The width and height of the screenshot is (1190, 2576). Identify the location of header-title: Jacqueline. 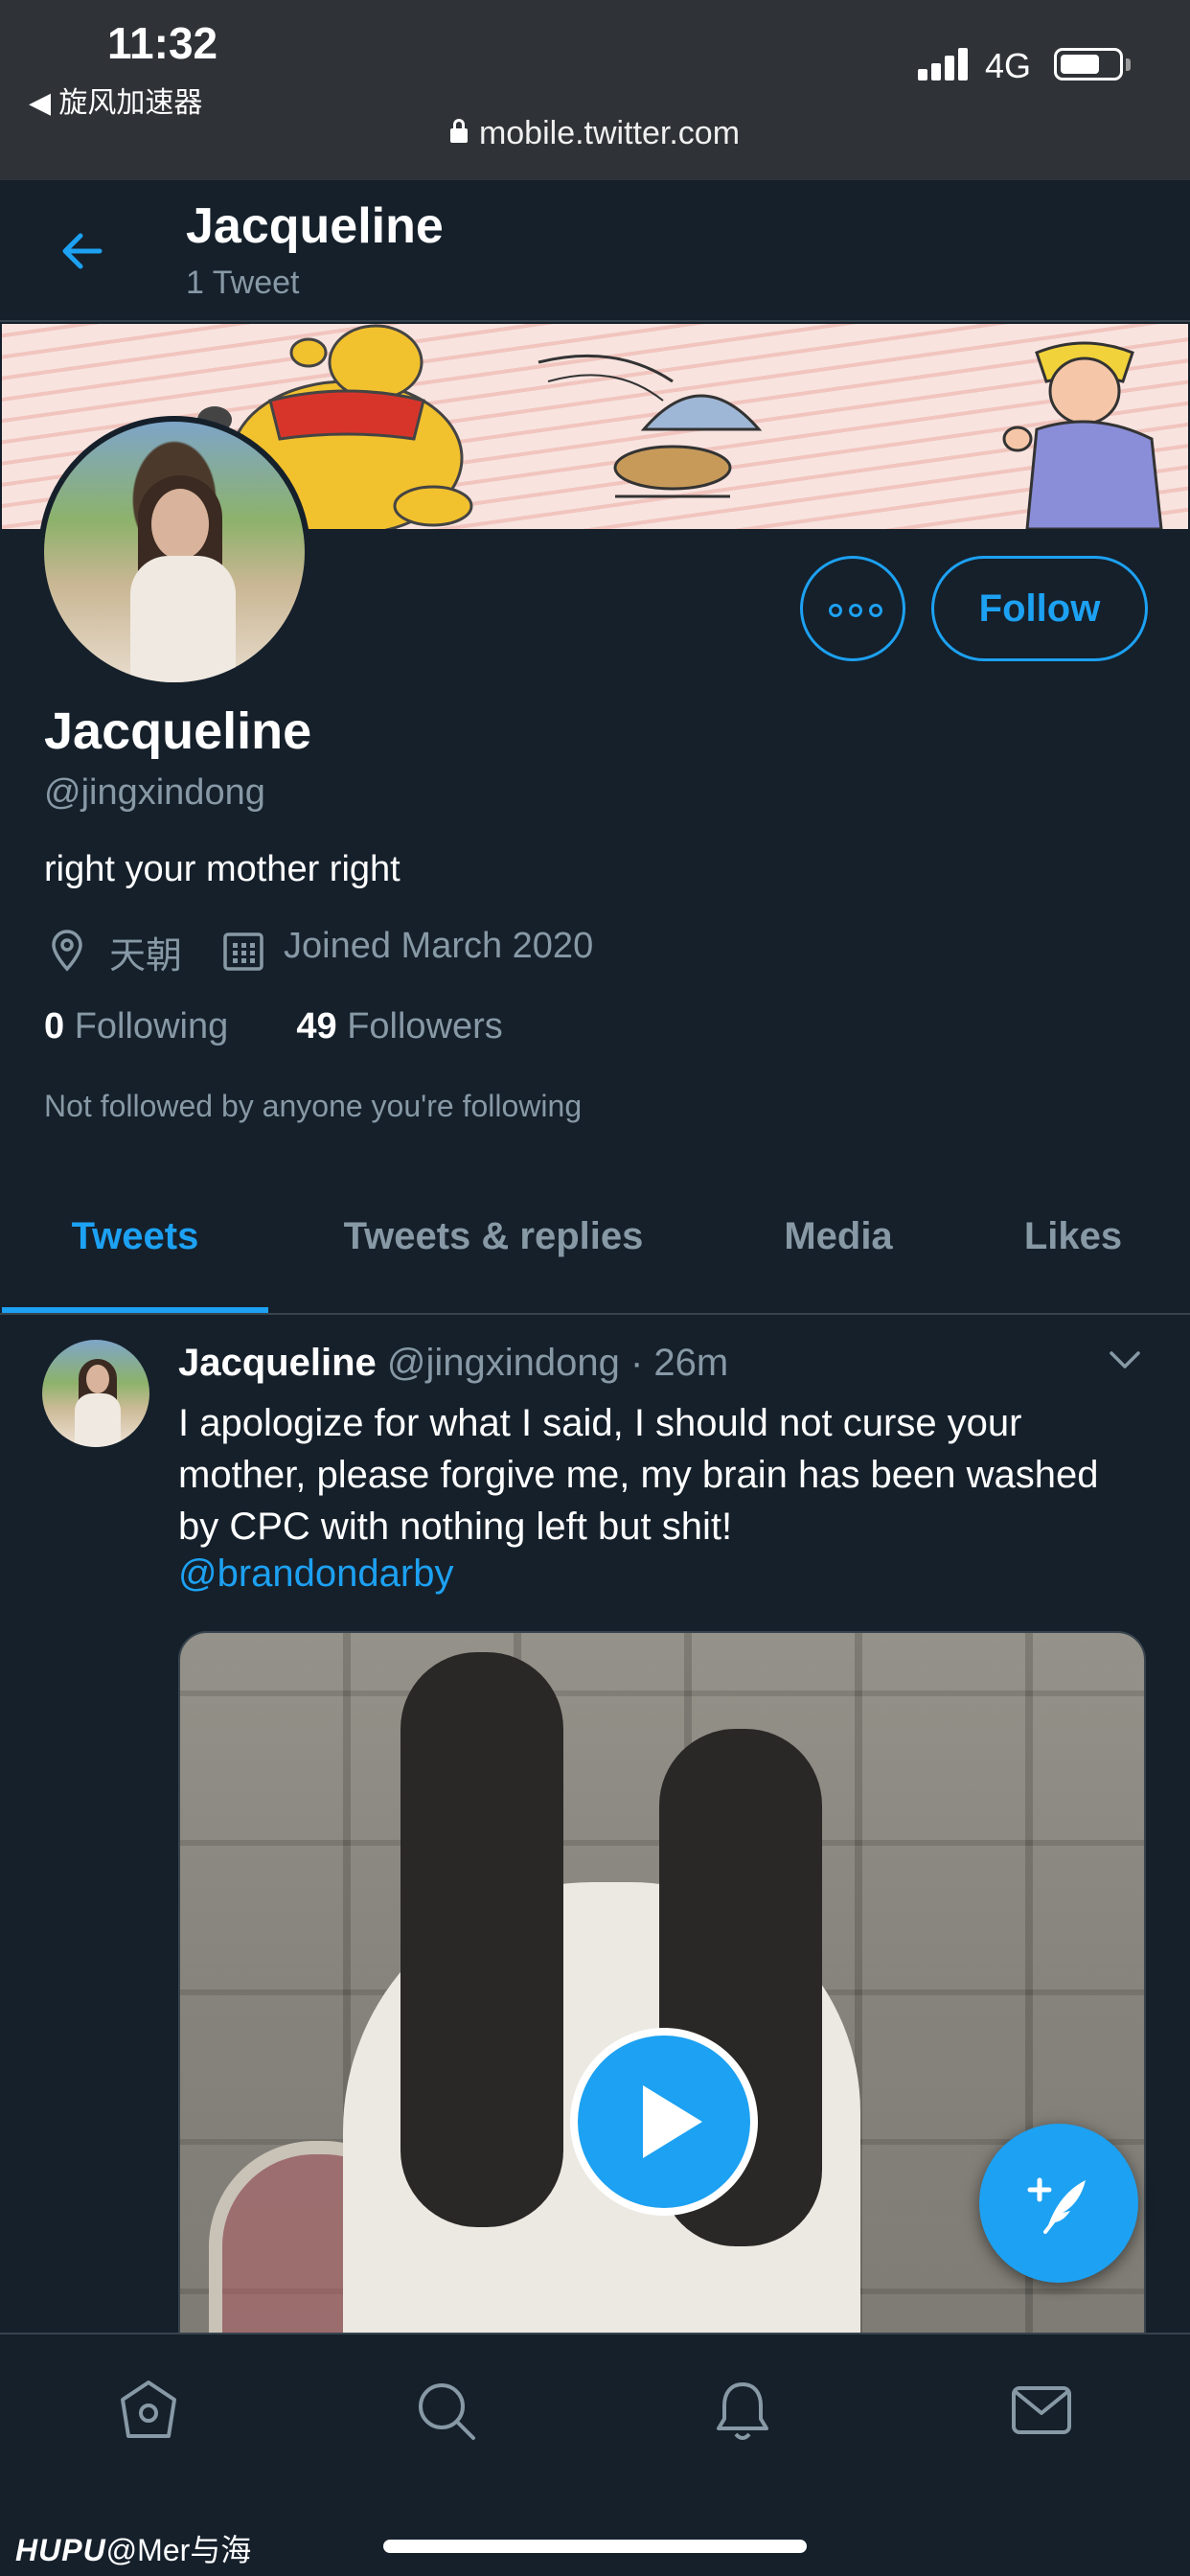
(315, 226).